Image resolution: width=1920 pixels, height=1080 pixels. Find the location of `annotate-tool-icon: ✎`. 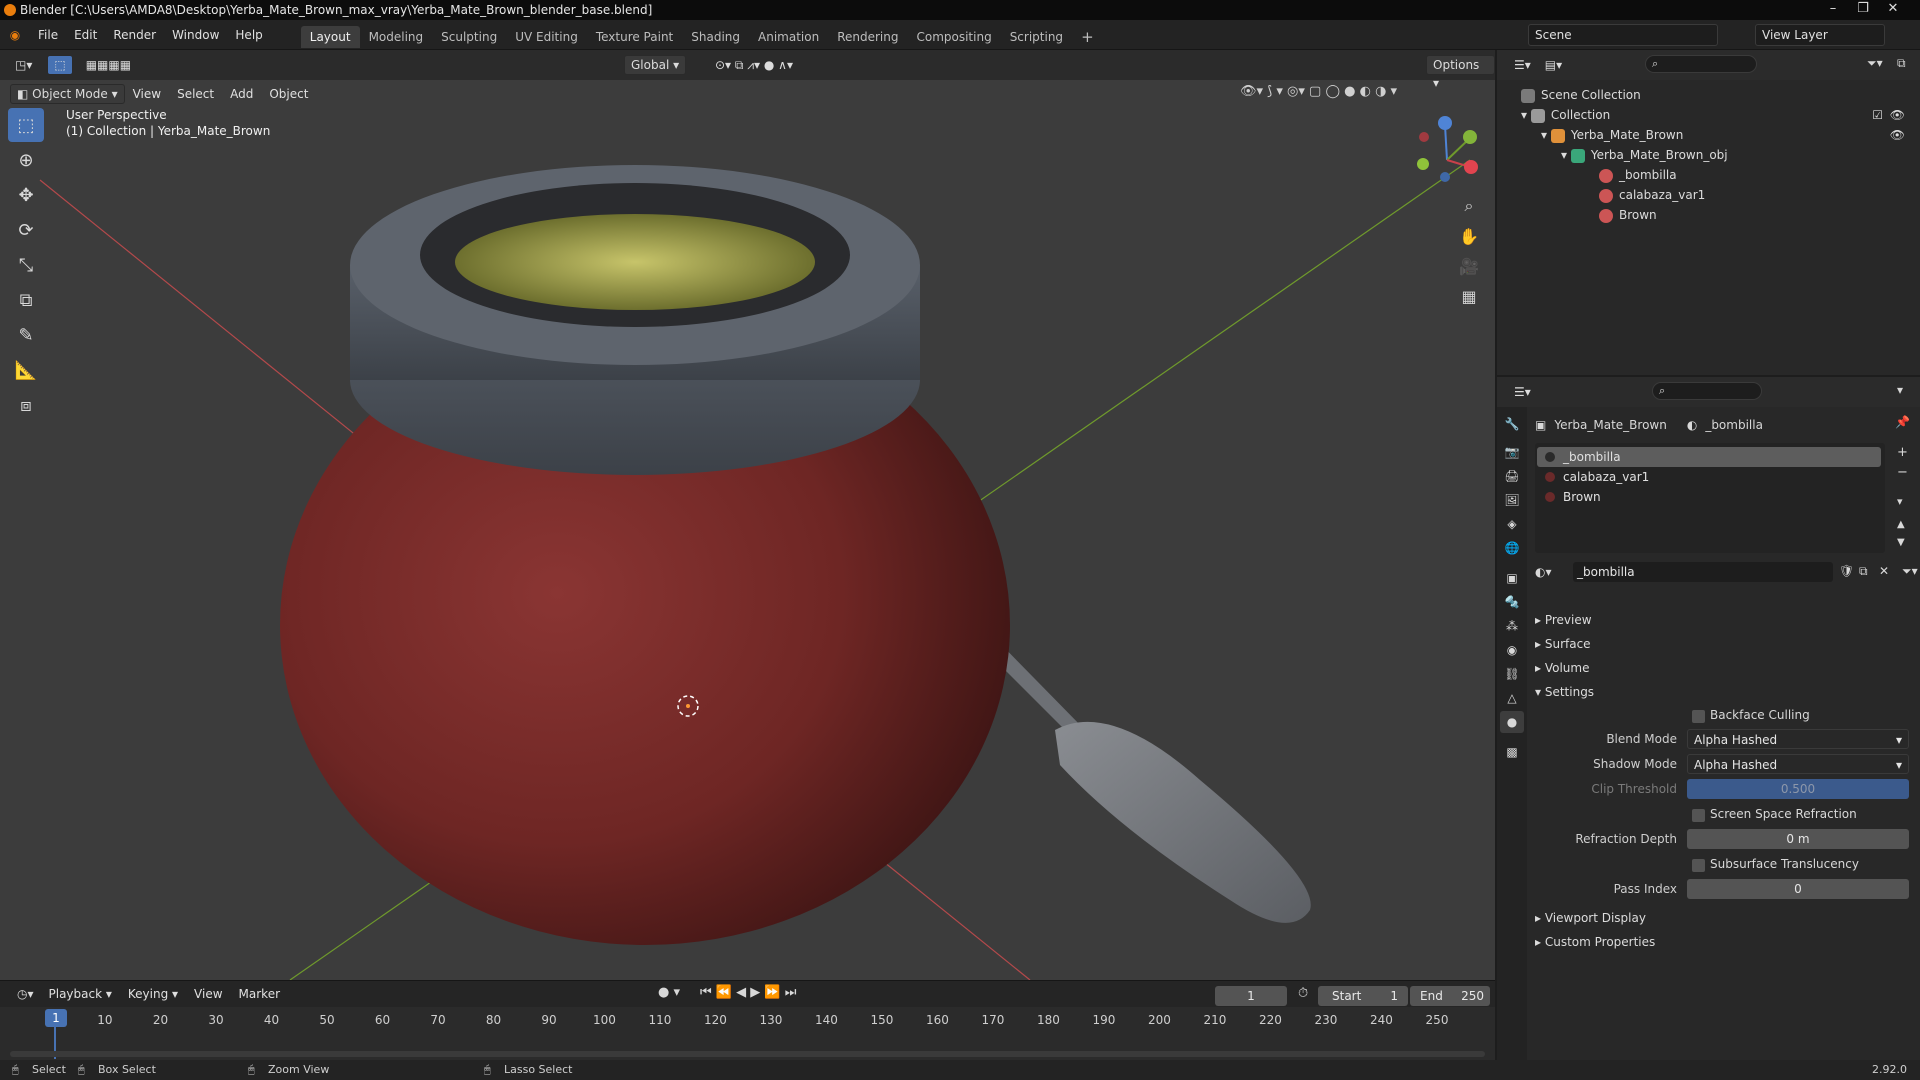

annotate-tool-icon: ✎ is located at coordinates (26, 335).